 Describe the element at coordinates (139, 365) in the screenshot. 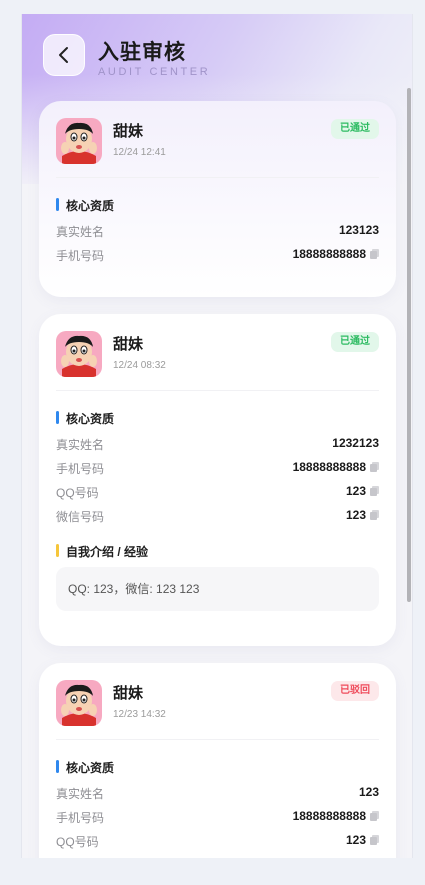

I see `submit-time: 12/24 08:32` at that location.